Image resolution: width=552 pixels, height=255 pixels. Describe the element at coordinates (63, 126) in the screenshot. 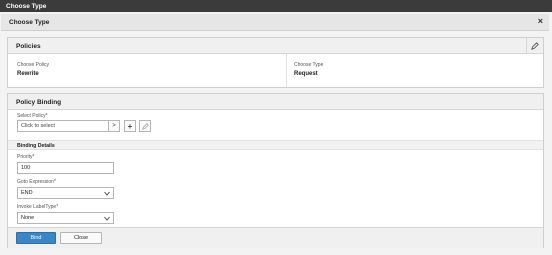

I see `select-policy-input: Click to select` at that location.